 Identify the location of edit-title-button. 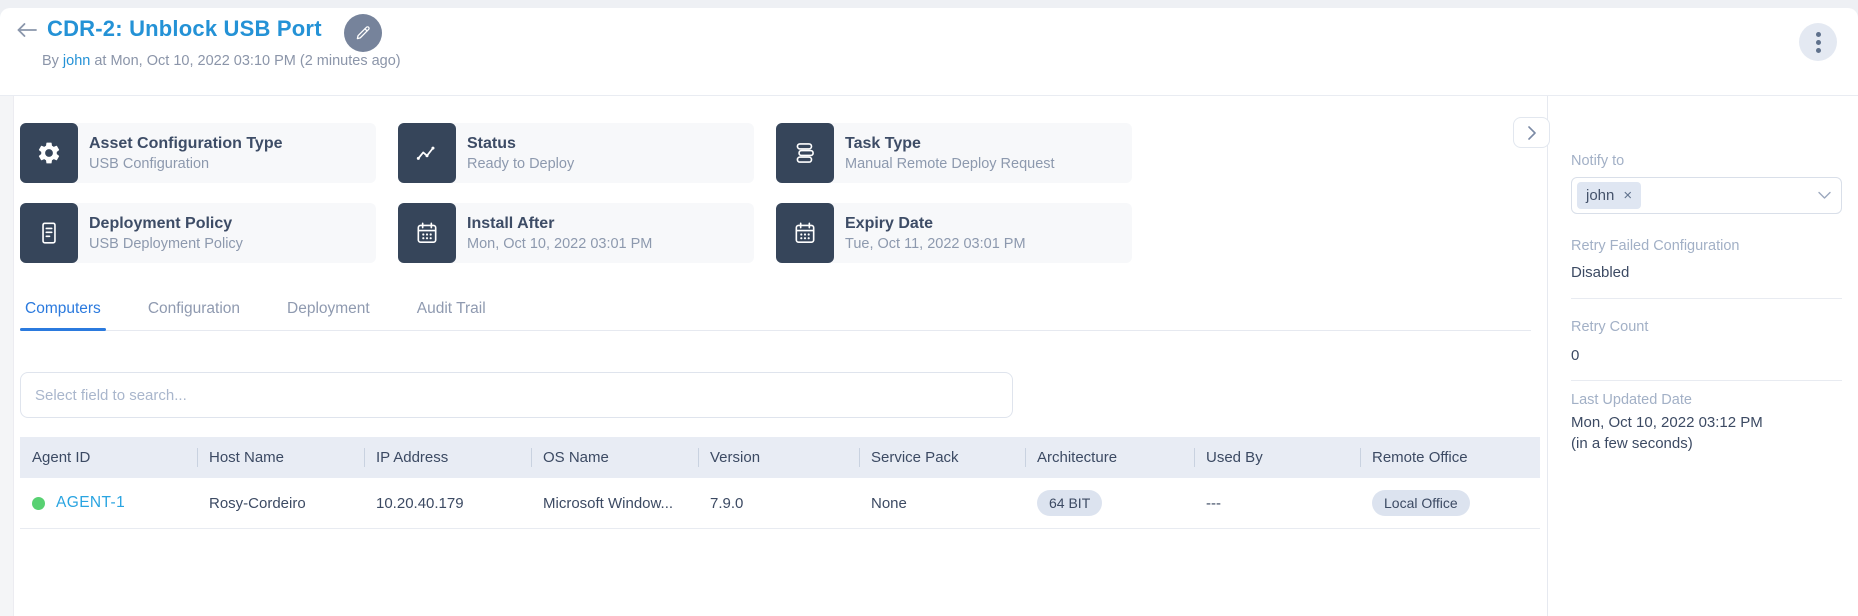
(363, 33).